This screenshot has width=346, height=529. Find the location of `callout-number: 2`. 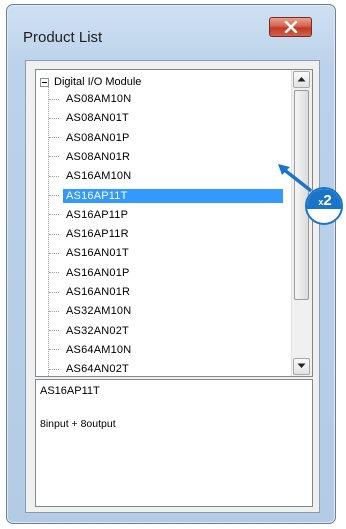

callout-number: 2 is located at coordinates (327, 200).